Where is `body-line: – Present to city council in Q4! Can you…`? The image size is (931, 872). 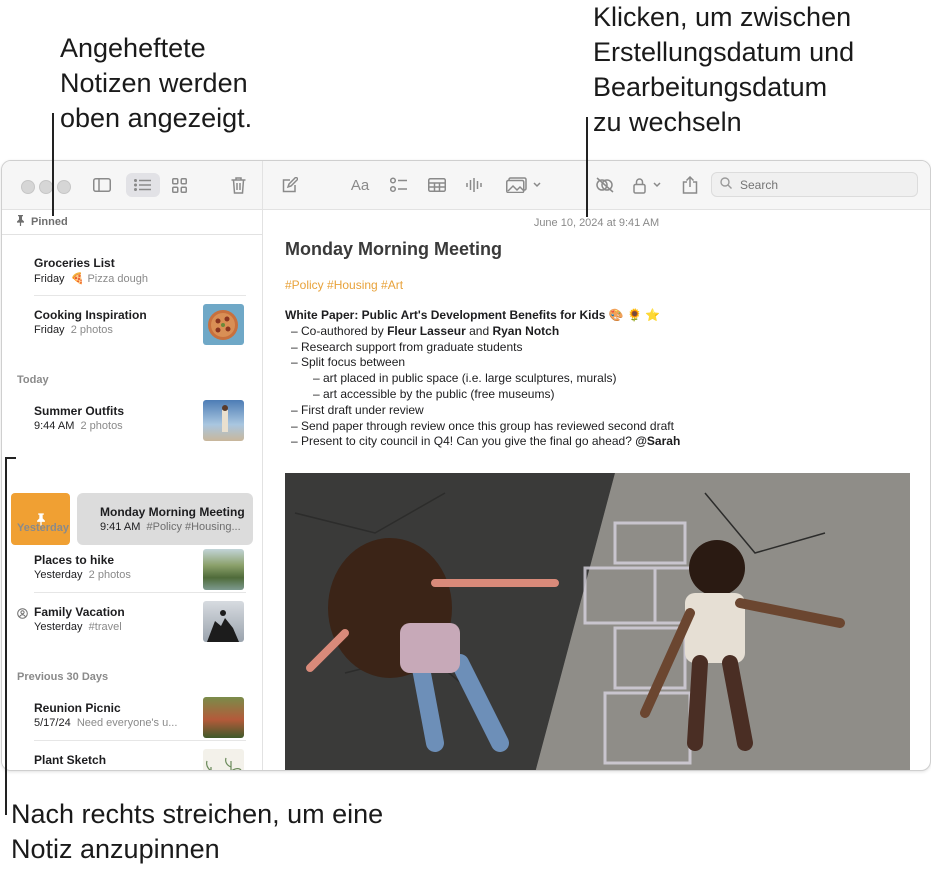 body-line: – Present to city council in Q4! Can you… is located at coordinates (486, 441).